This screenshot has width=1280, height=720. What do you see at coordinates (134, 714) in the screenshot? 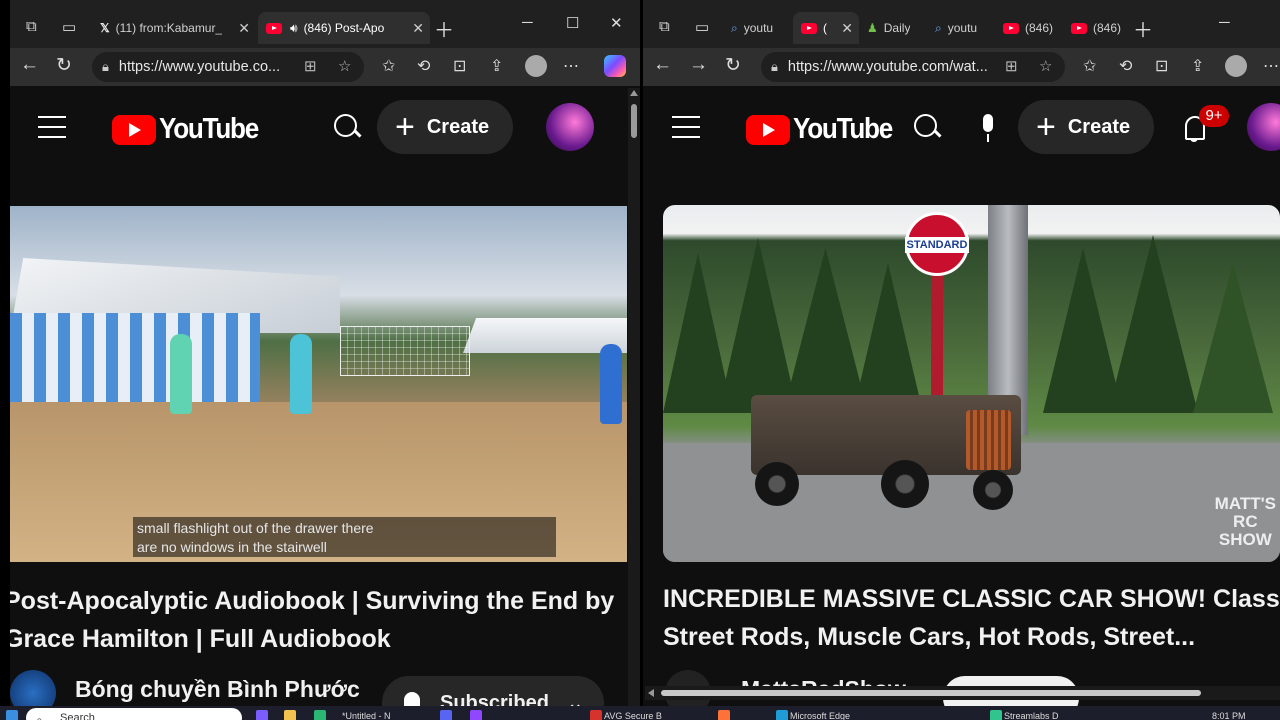
I see `taskbar-search: ⌕ Search` at bounding box center [134, 714].